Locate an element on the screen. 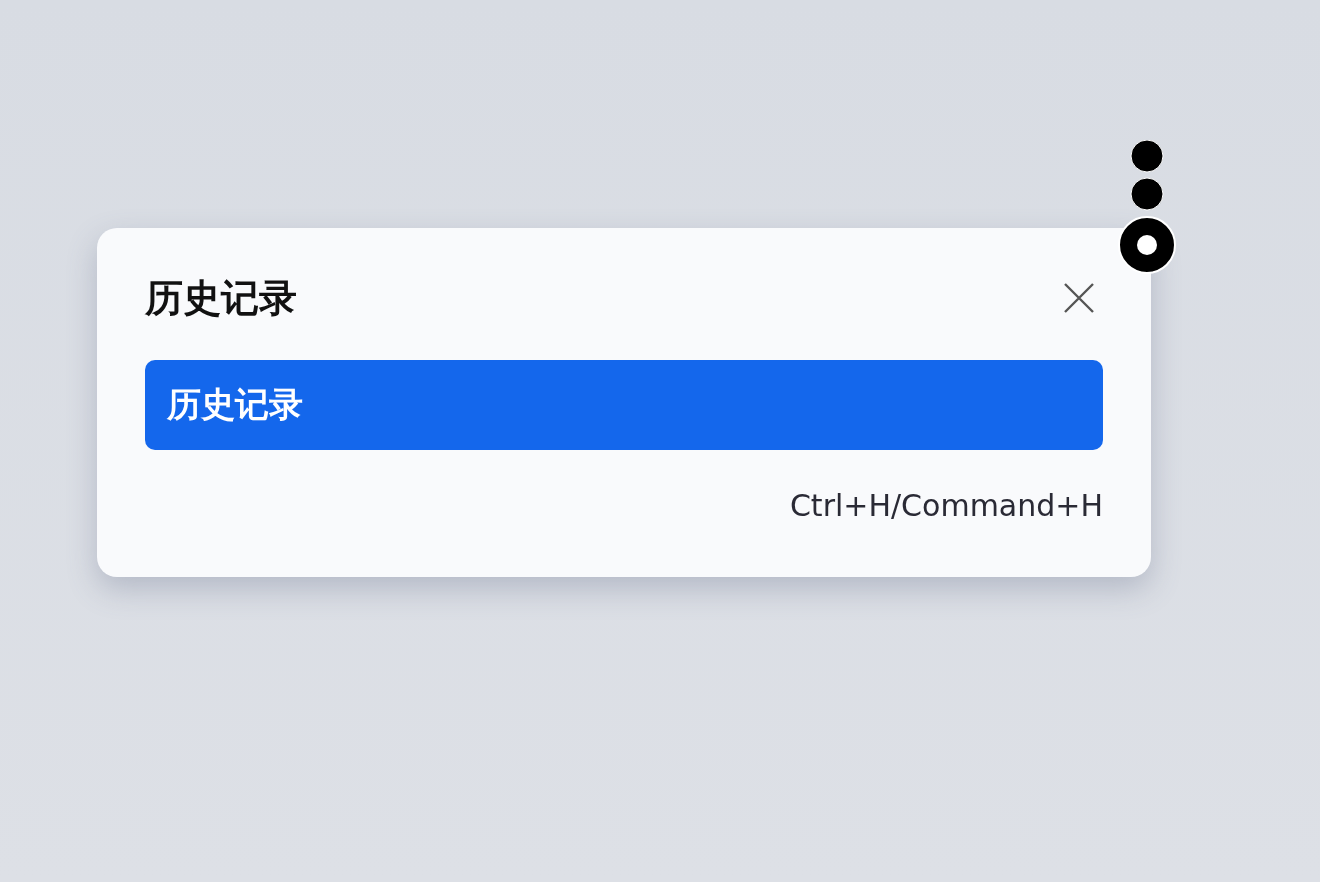  dialog-title: 历史记录 is located at coordinates (221, 298).